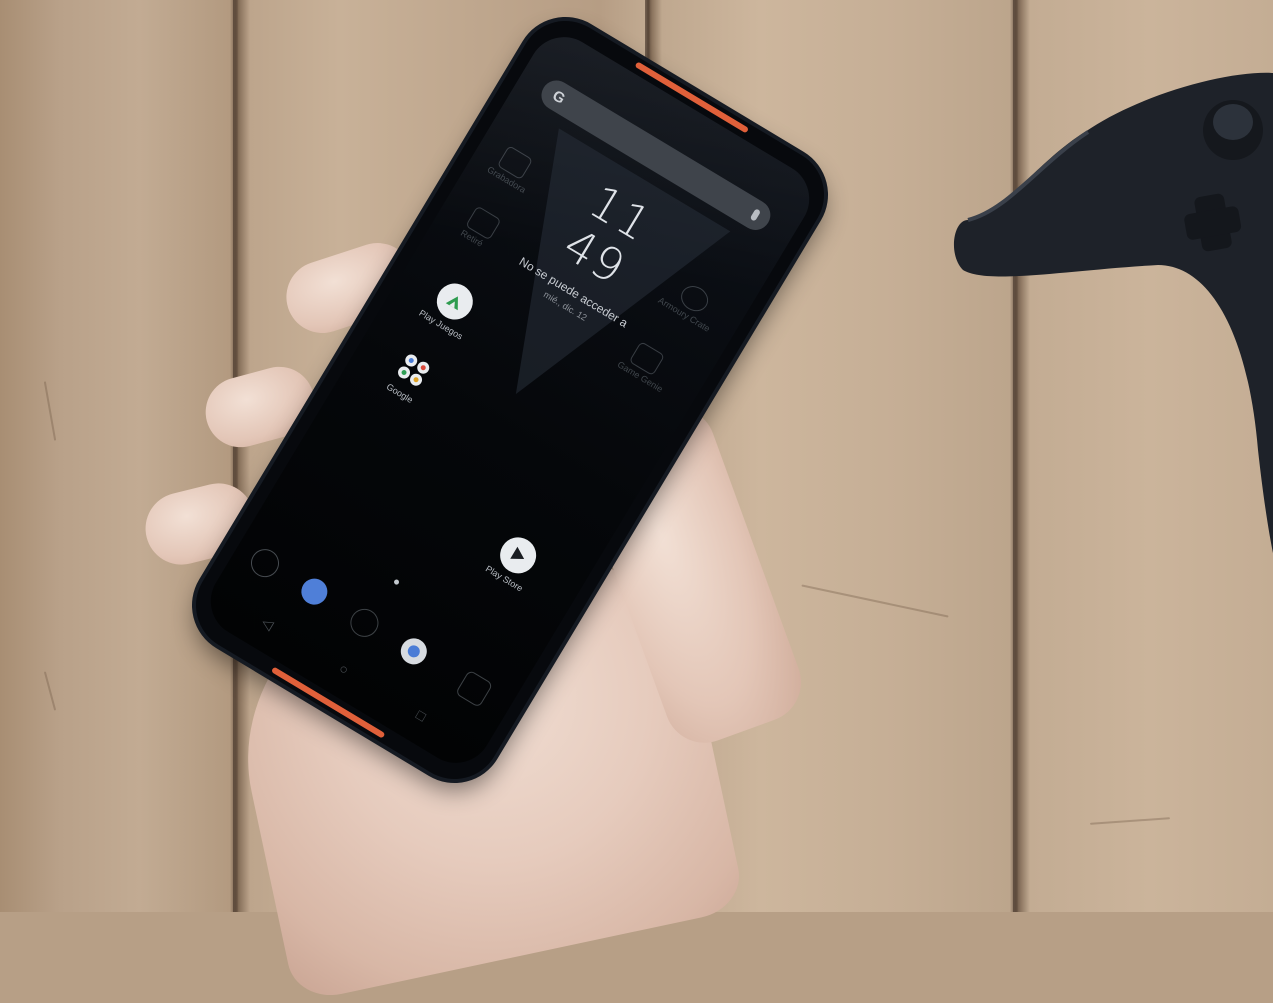 This screenshot has width=1273, height=1003. Describe the element at coordinates (420, 715) in the screenshot. I see `recents-icon: □` at that location.